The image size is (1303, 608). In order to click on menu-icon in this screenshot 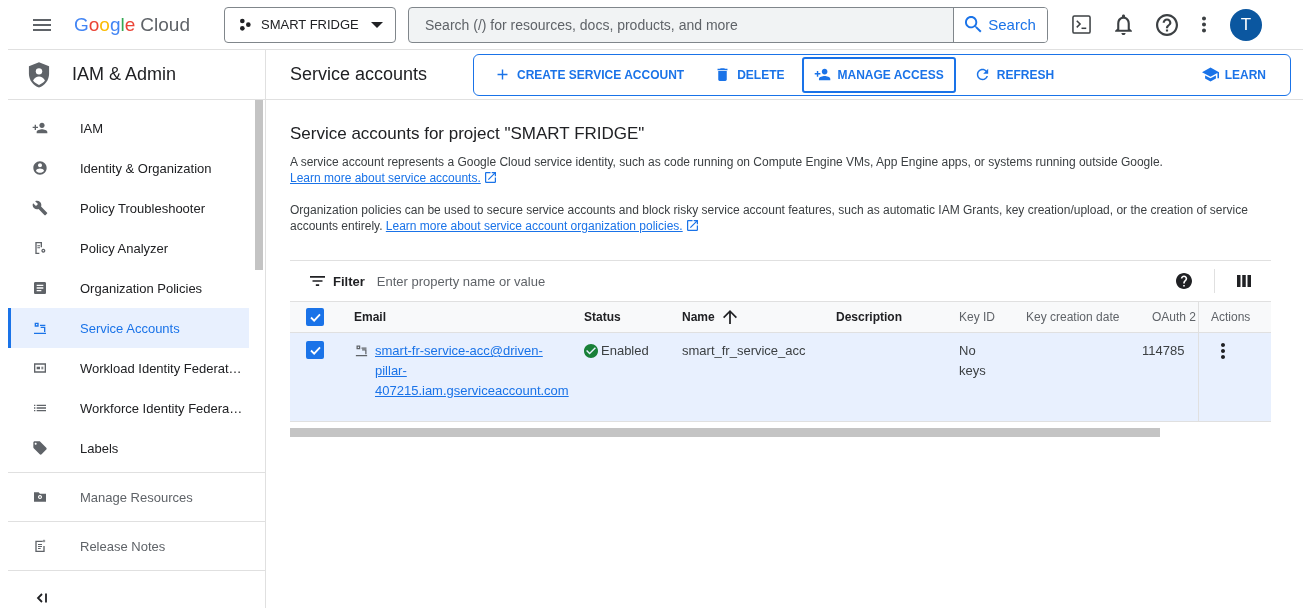, I will do `click(42, 24)`.